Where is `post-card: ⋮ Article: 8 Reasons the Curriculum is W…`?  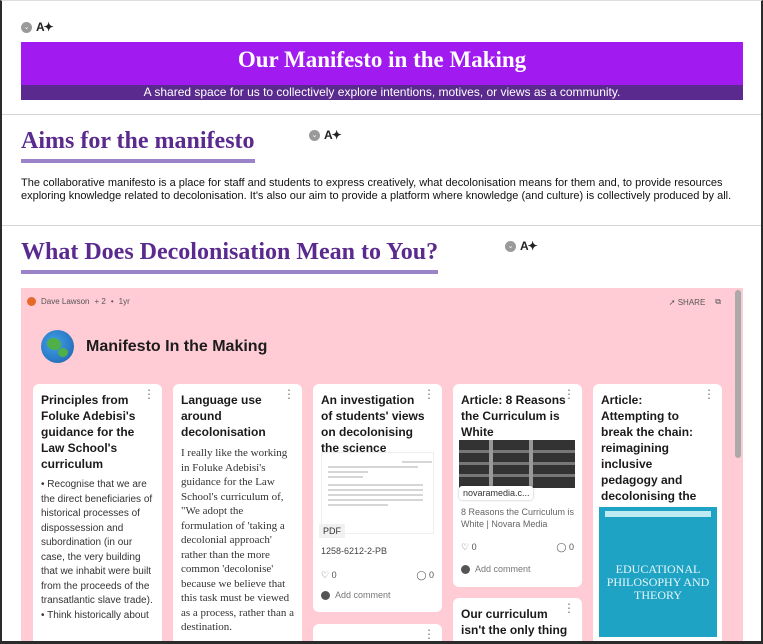 post-card: ⋮ Article: 8 Reasons the Curriculum is W… is located at coordinates (517, 485).